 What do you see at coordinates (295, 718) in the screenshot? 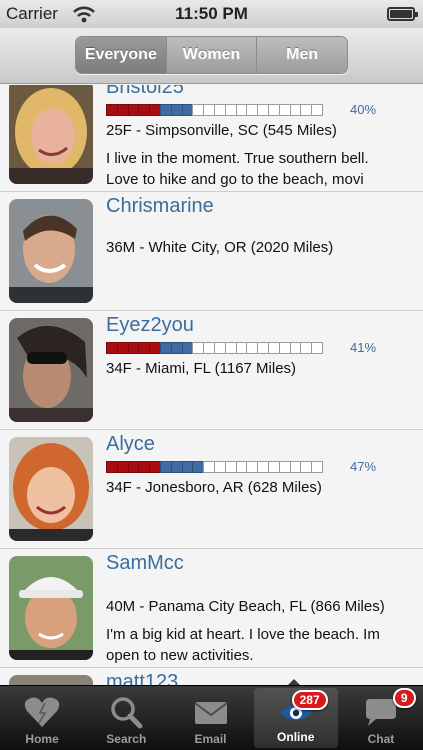
I see `tab-online: 287 Online` at bounding box center [295, 718].